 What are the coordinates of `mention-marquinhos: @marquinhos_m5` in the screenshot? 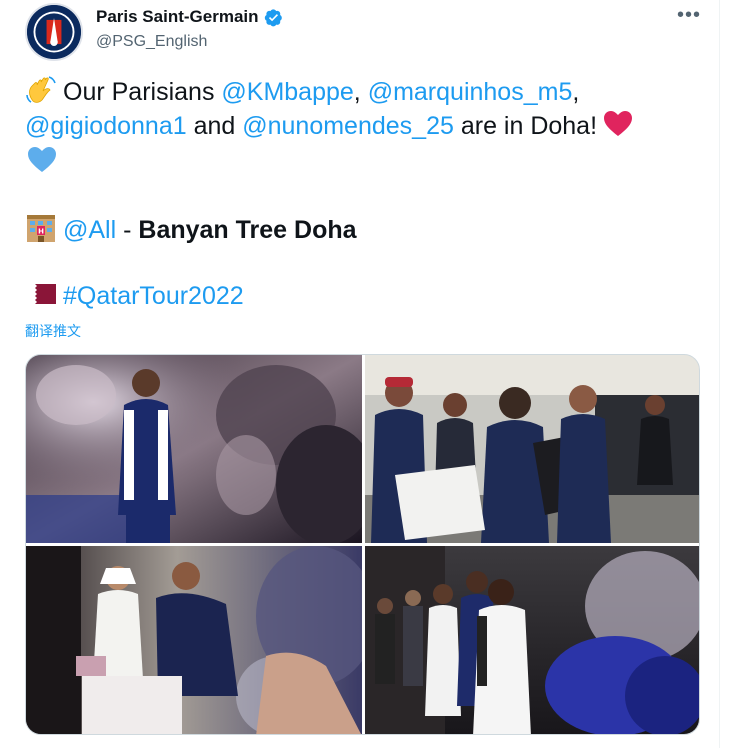 It's located at (470, 92).